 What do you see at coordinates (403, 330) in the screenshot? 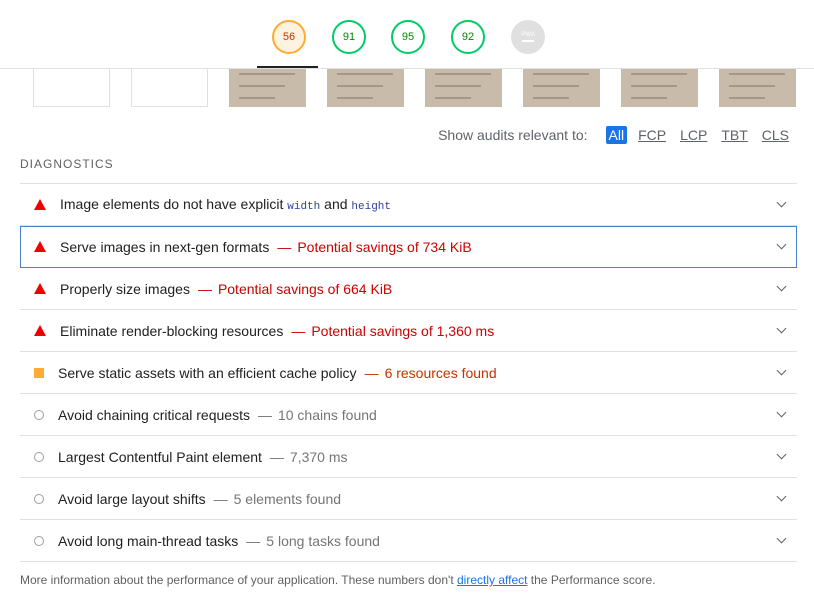
I see `audit-savings: Potential savings of 1,360 ms` at bounding box center [403, 330].